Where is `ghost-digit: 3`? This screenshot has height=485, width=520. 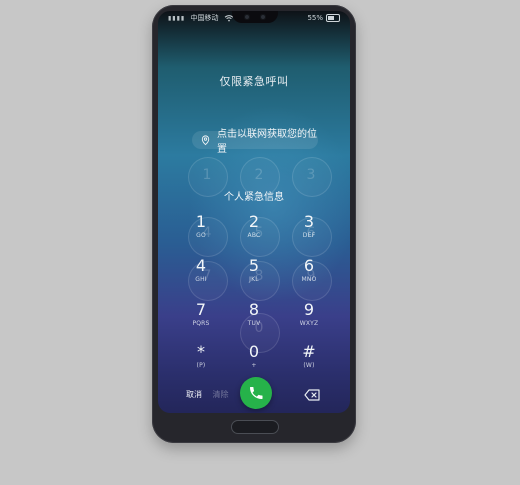 ghost-digit: 3 is located at coordinates (311, 175).